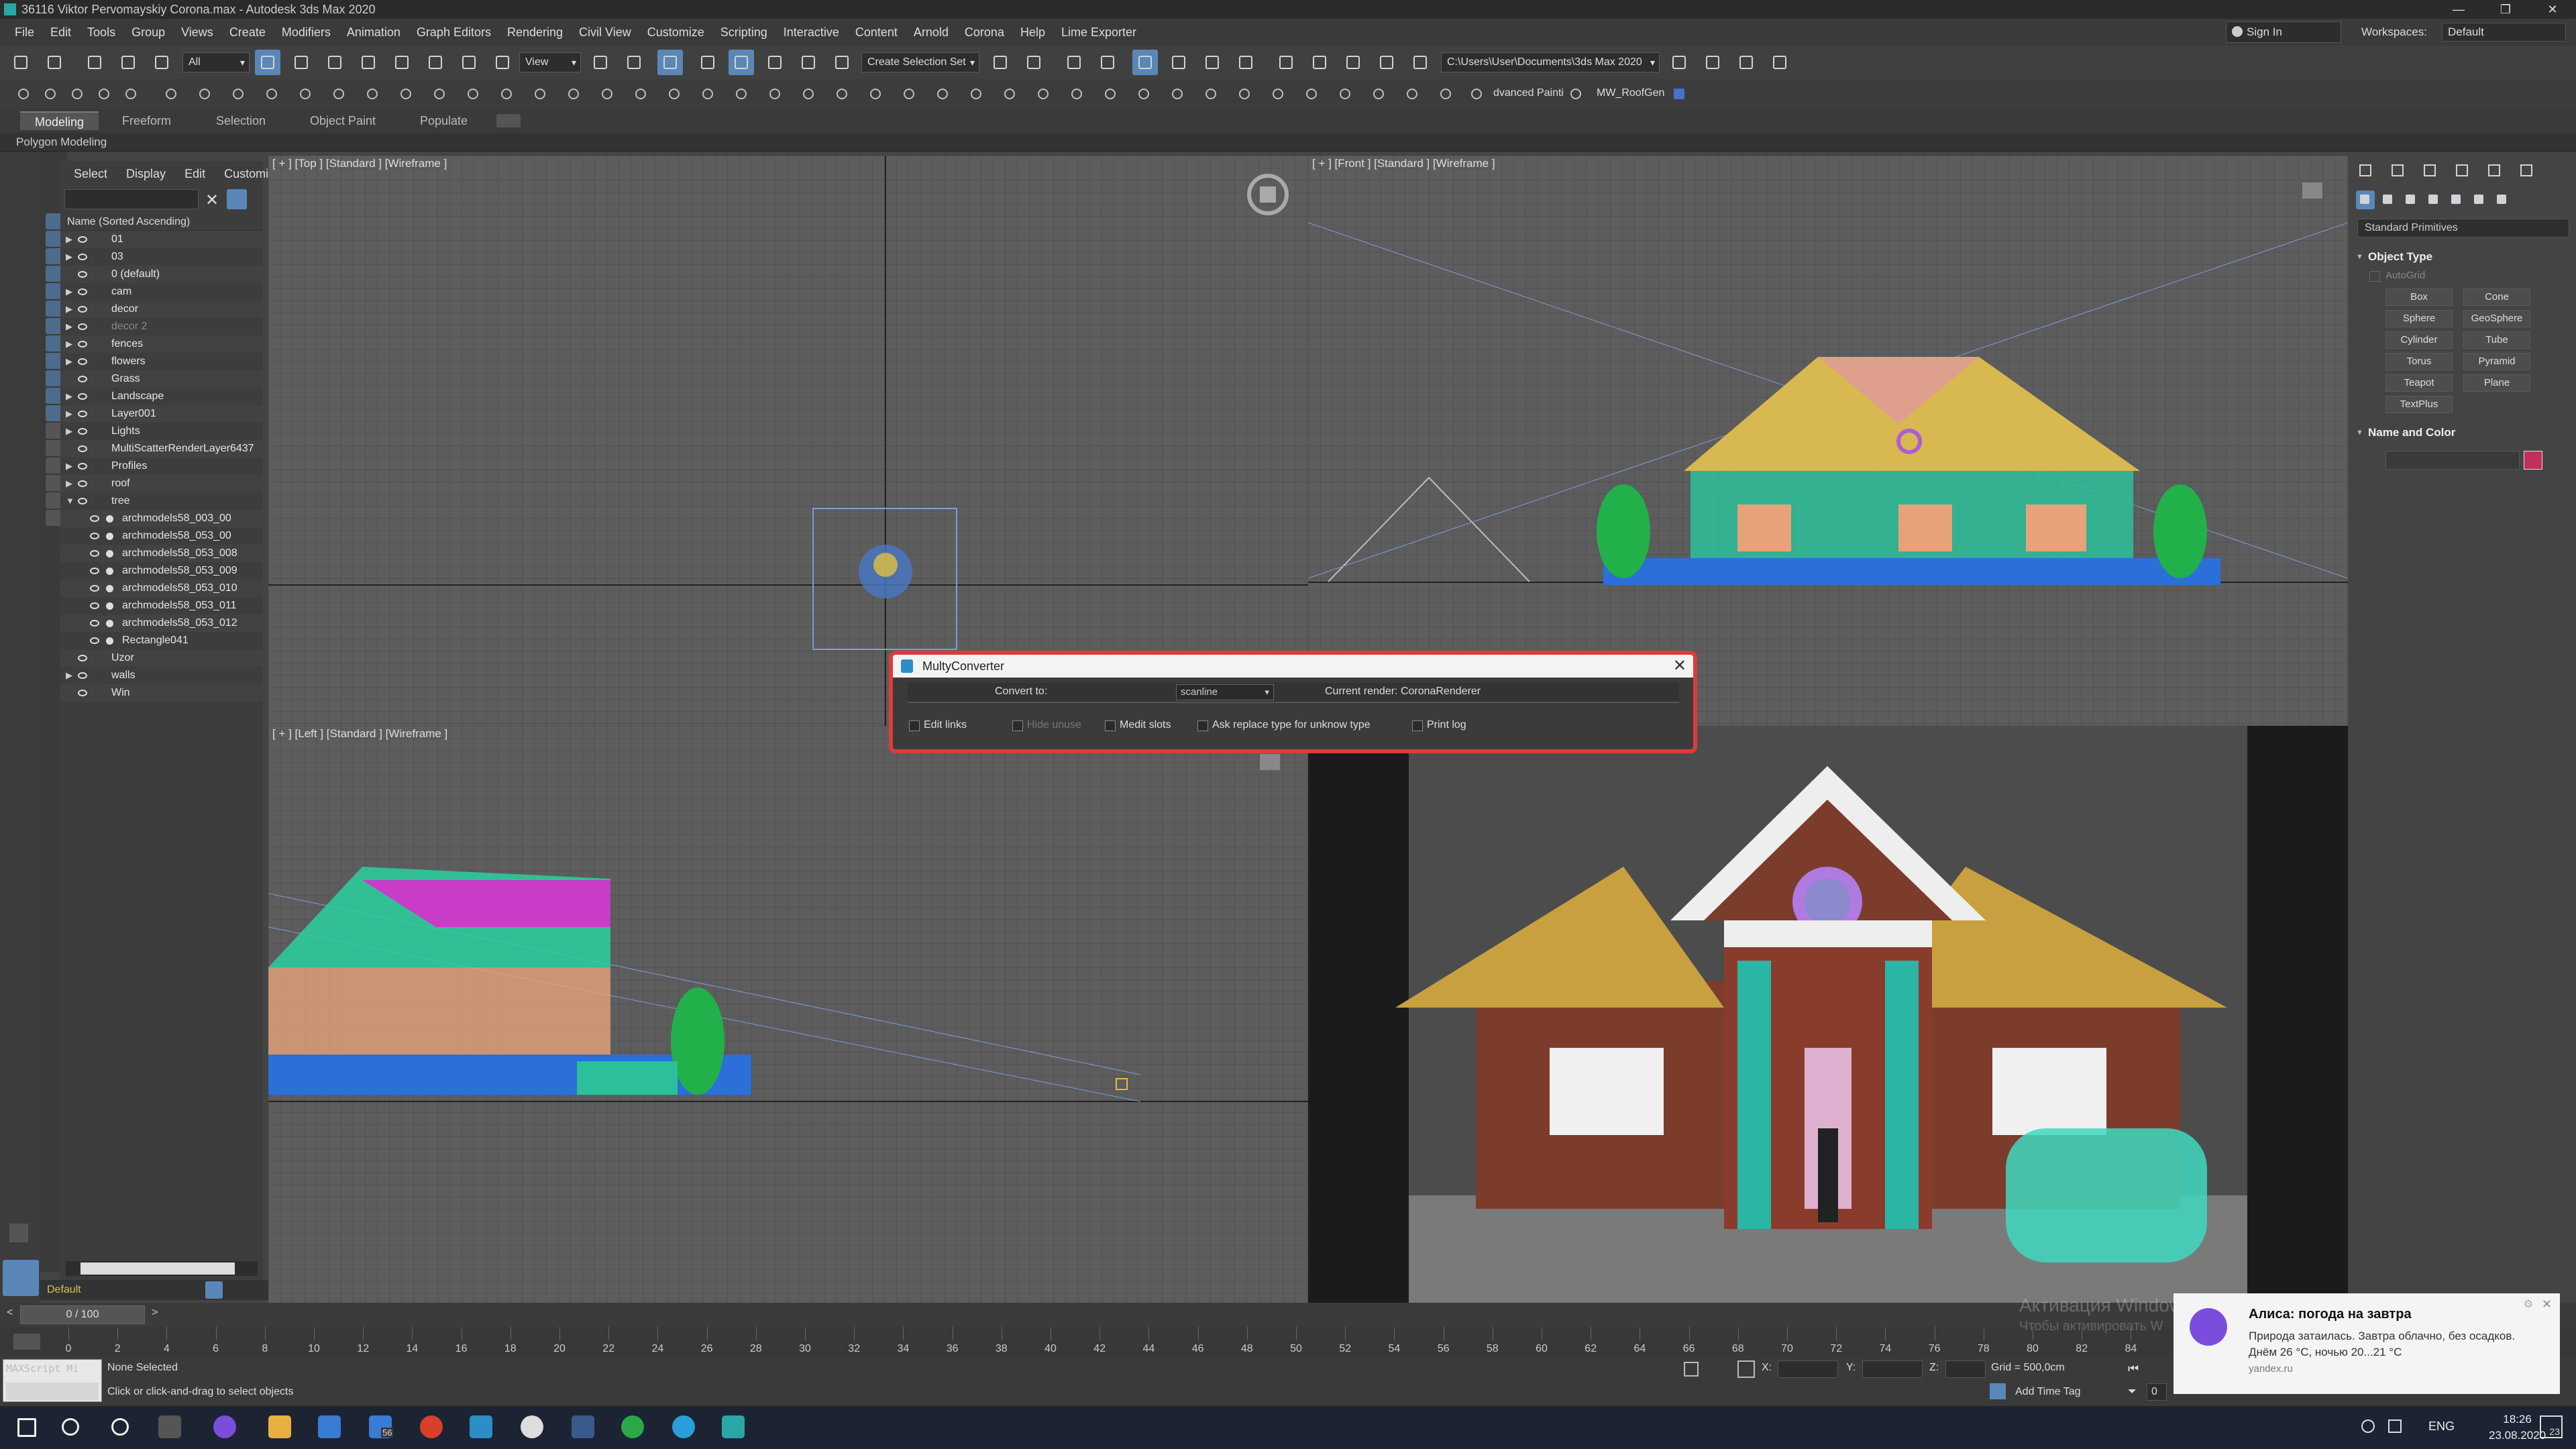  Describe the element at coordinates (431, 1426) in the screenshot. I see `yandex-browser-icon` at that location.